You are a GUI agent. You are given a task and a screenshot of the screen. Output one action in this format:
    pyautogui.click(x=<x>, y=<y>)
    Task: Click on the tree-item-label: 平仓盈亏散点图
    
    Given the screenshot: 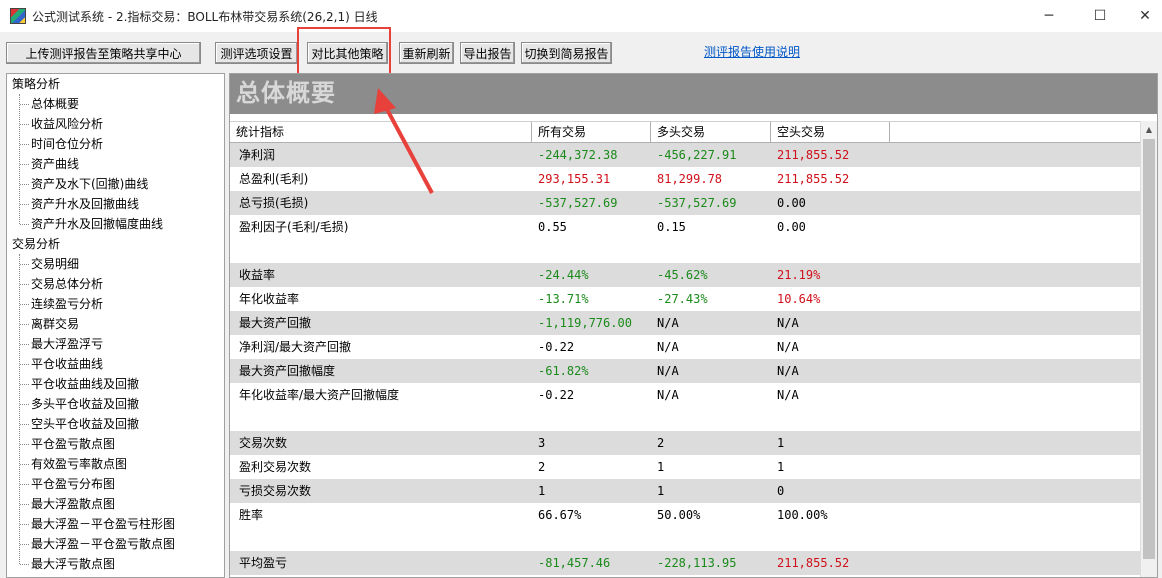 What is the action you would take?
    pyautogui.click(x=73, y=444)
    